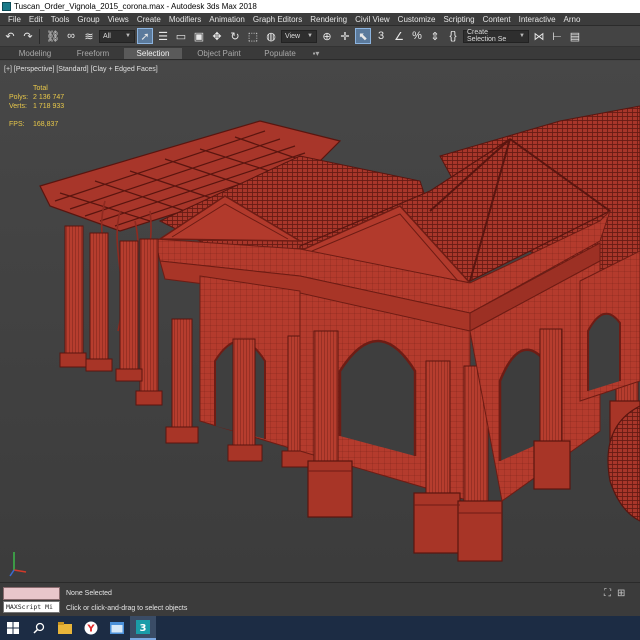 This screenshot has width=640, height=640. Describe the element at coordinates (46, 124) in the screenshot. I see `fps-value: 168,837` at that location.